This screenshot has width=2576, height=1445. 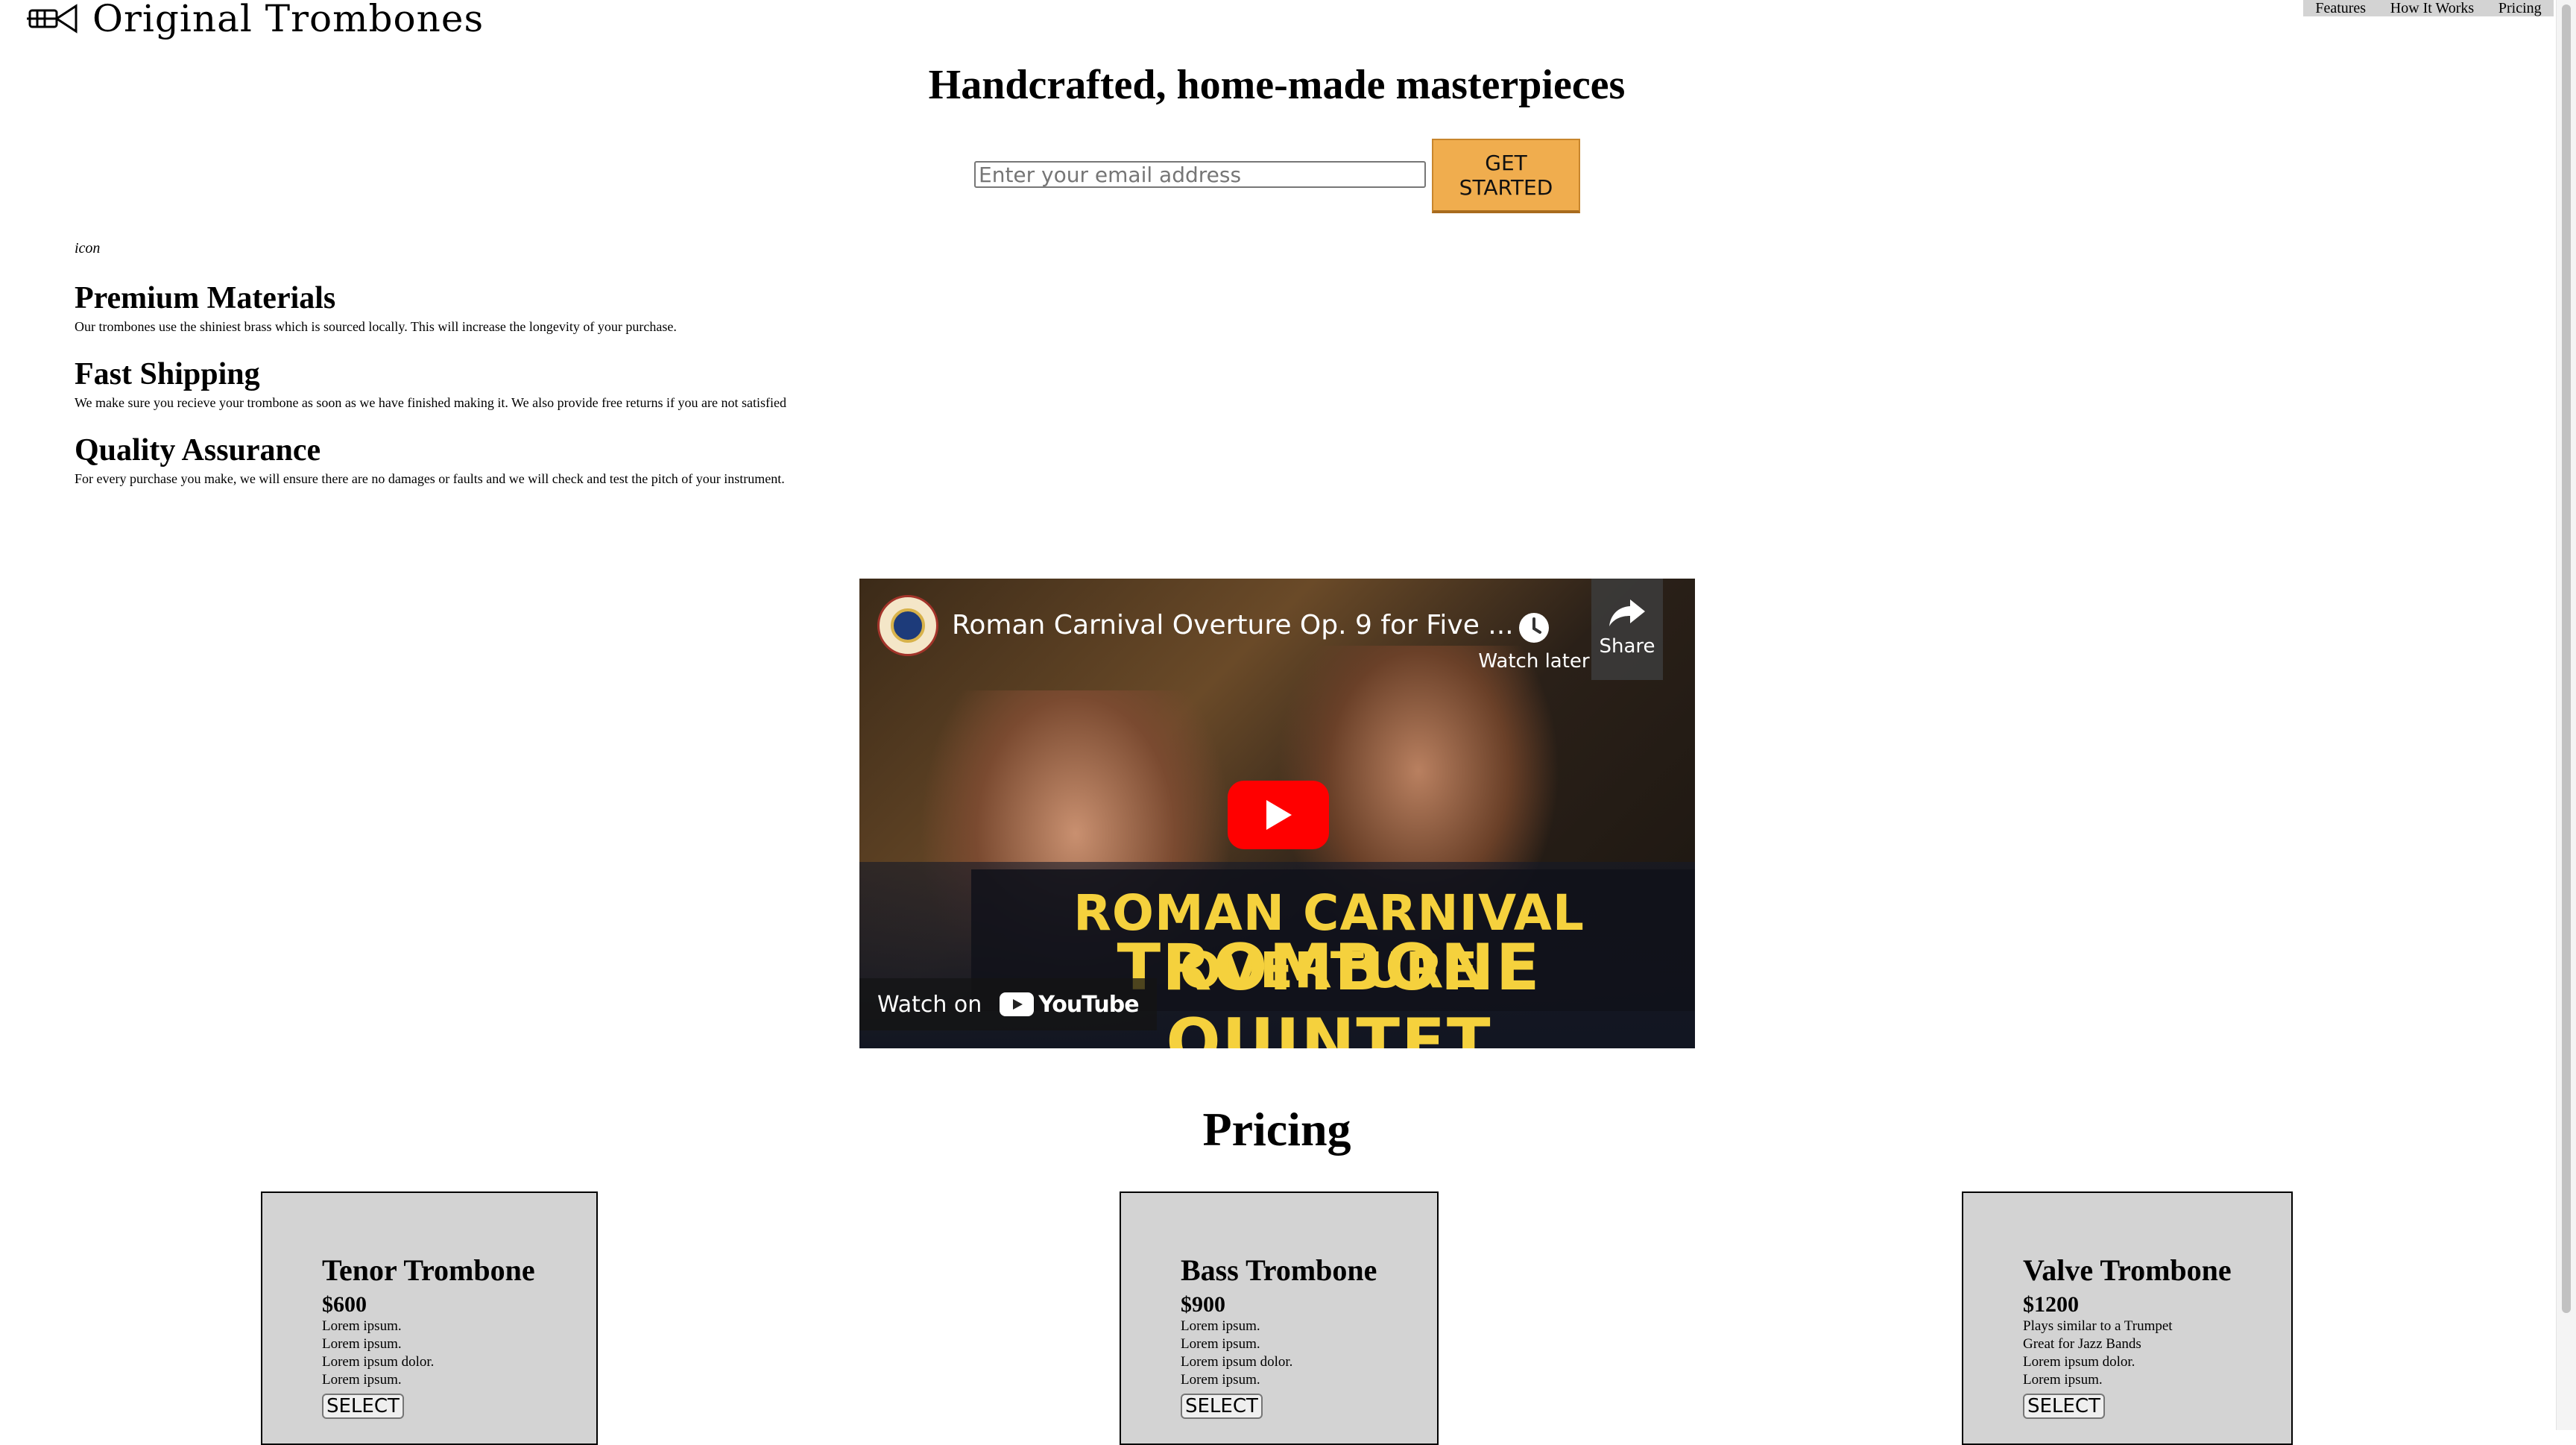 What do you see at coordinates (2432, 8) in the screenshot?
I see `nav-link-how-it-works: How It Works` at bounding box center [2432, 8].